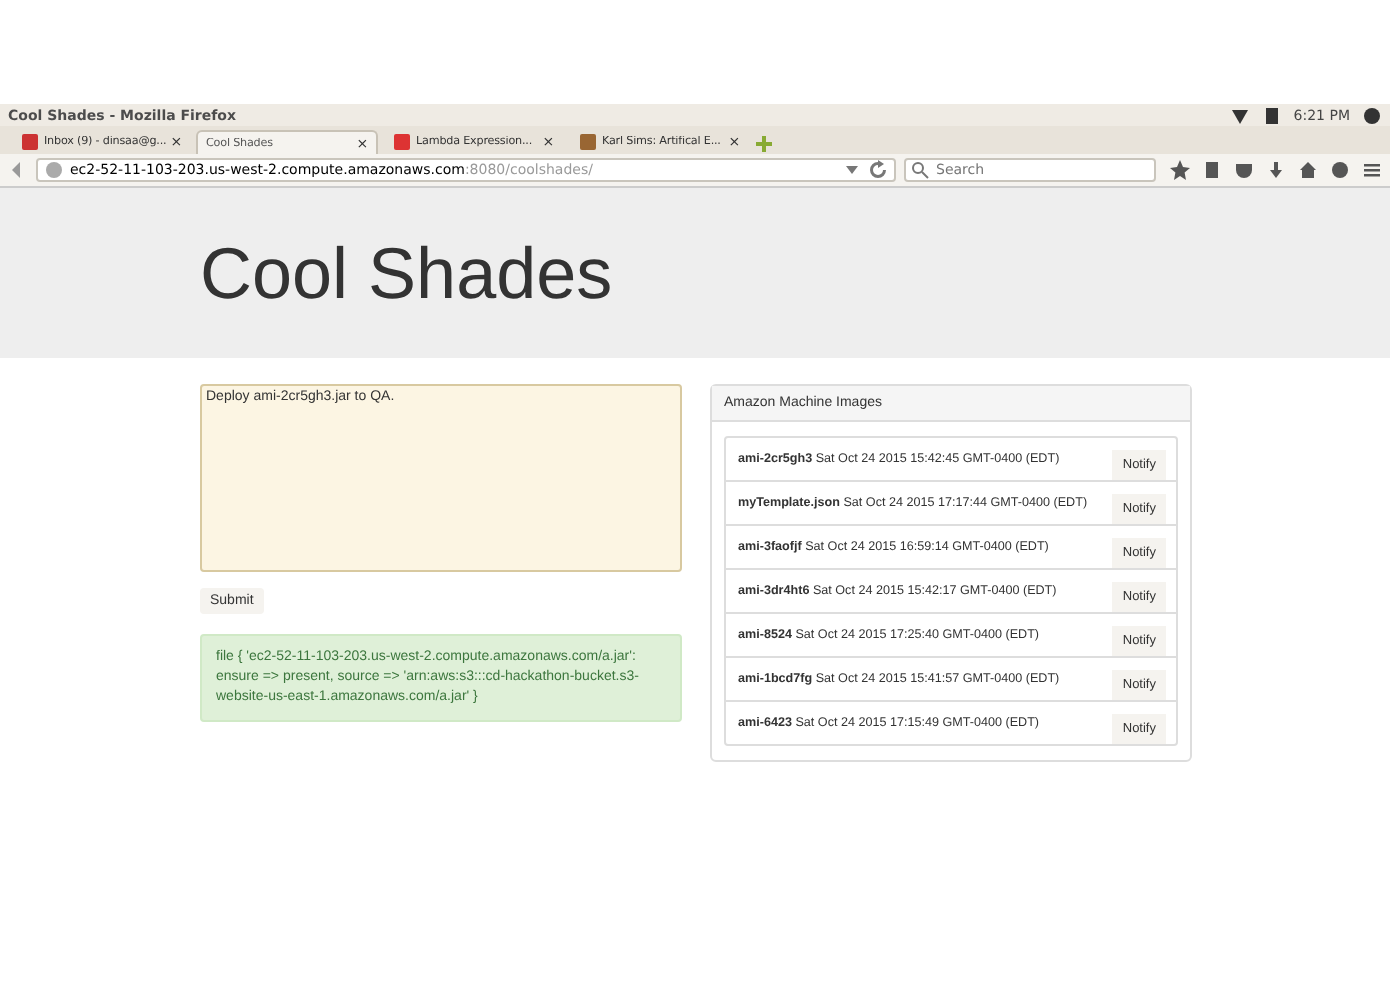  Describe the element at coordinates (1180, 170) in the screenshot. I see `star-icon` at that location.